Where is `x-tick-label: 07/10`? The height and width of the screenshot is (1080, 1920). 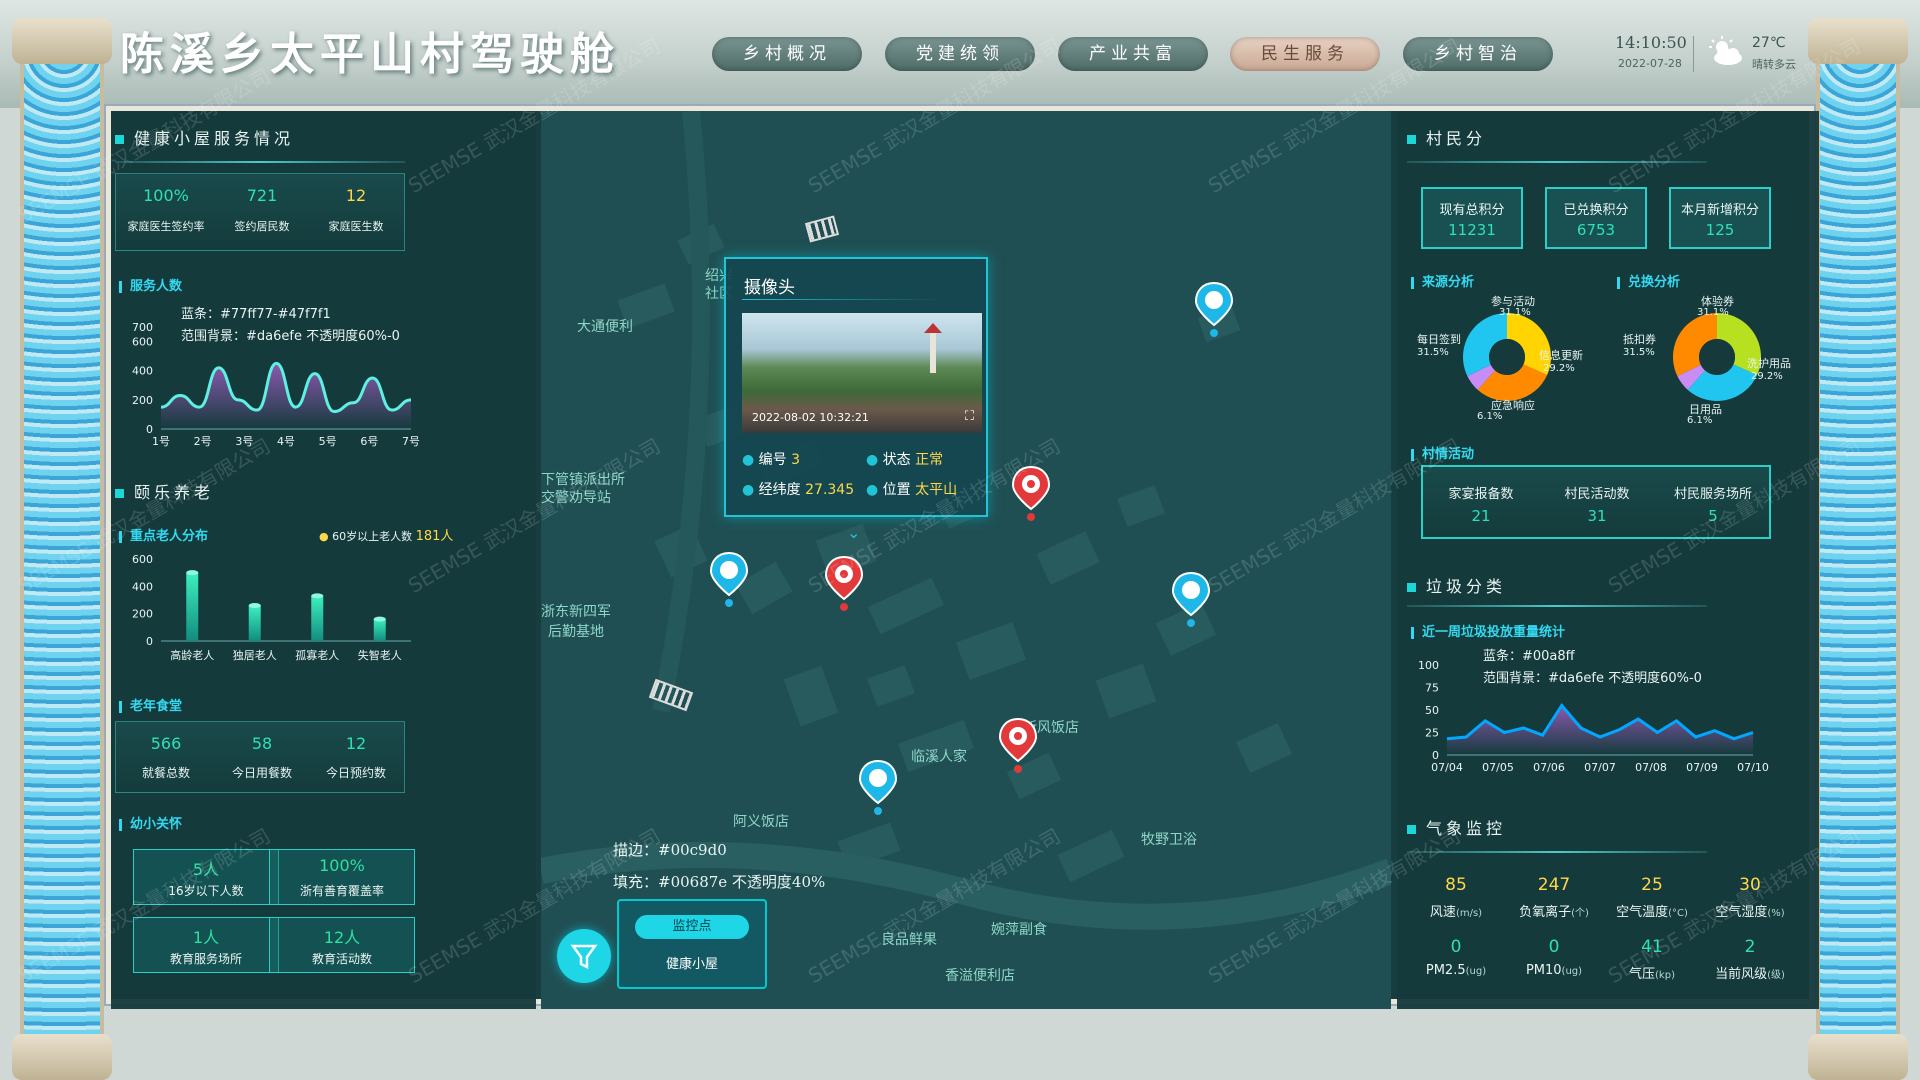 x-tick-label: 07/10 is located at coordinates (1753, 767).